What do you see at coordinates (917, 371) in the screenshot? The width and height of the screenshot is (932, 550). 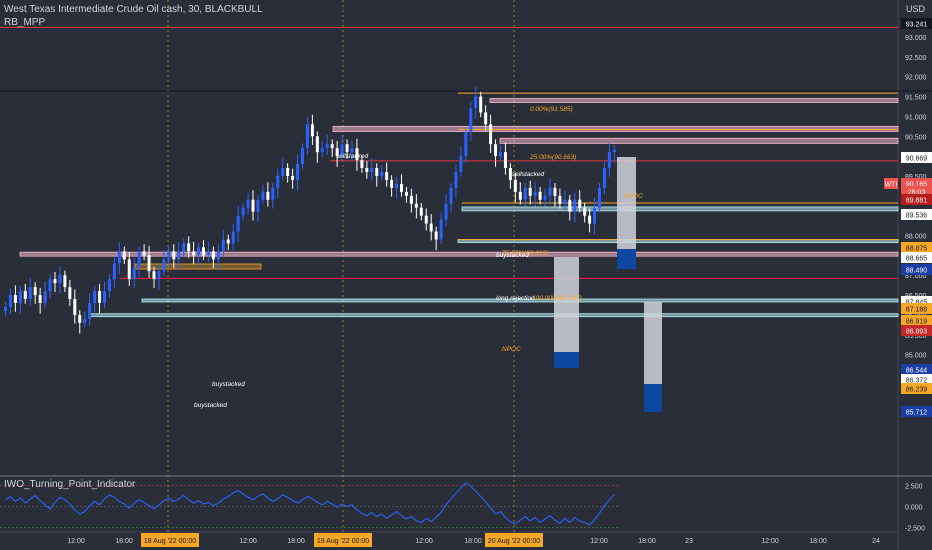 I see `price-label-text: 86.544` at bounding box center [917, 371].